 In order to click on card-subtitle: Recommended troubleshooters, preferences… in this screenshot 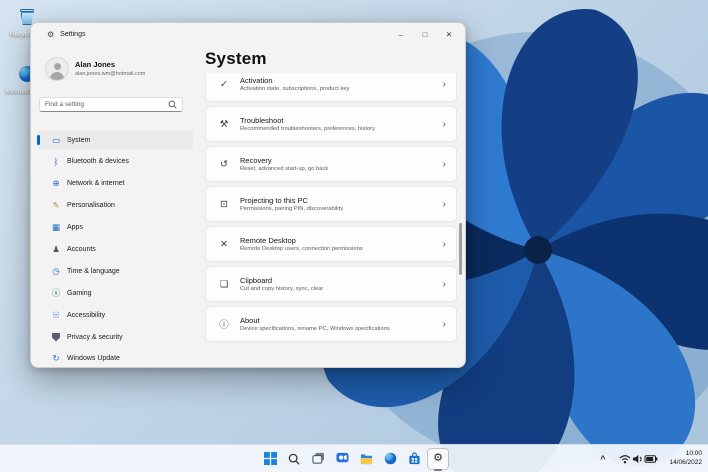, I will do `click(308, 129)`.